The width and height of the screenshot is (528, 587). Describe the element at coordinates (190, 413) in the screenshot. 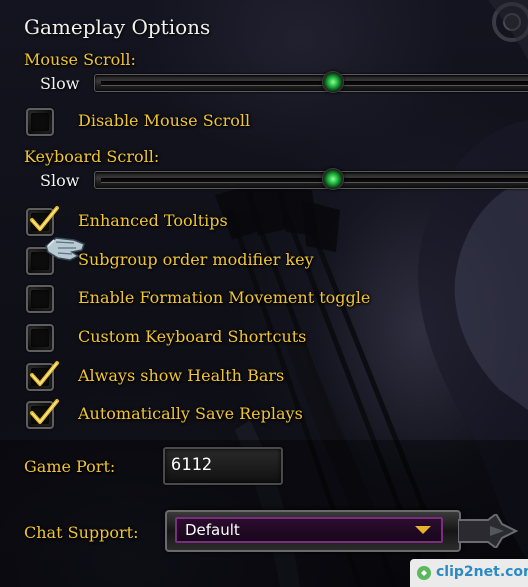

I see `save-replays-label: Automatically Save Replays` at that location.